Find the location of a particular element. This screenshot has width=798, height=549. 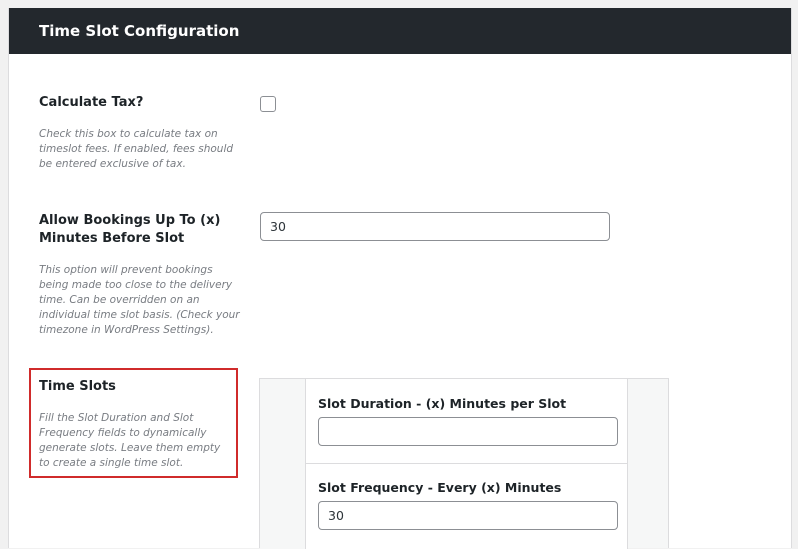

slot-duration-label: Slot Duration - (x) Minutes per Slot is located at coordinates (442, 403).